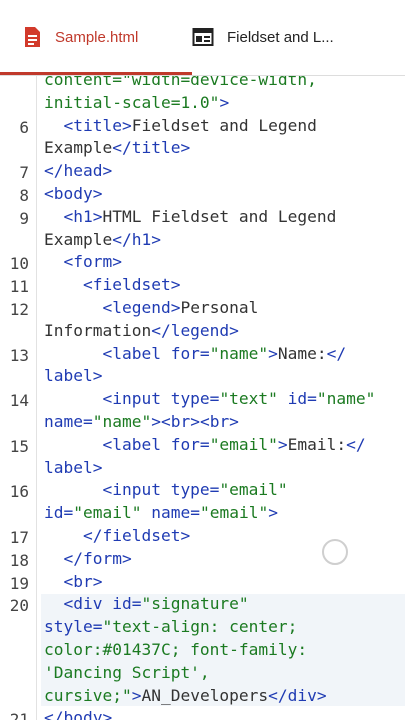 This screenshot has height=720, width=405. Describe the element at coordinates (19, 446) in the screenshot. I see `line-number: 15` at that location.